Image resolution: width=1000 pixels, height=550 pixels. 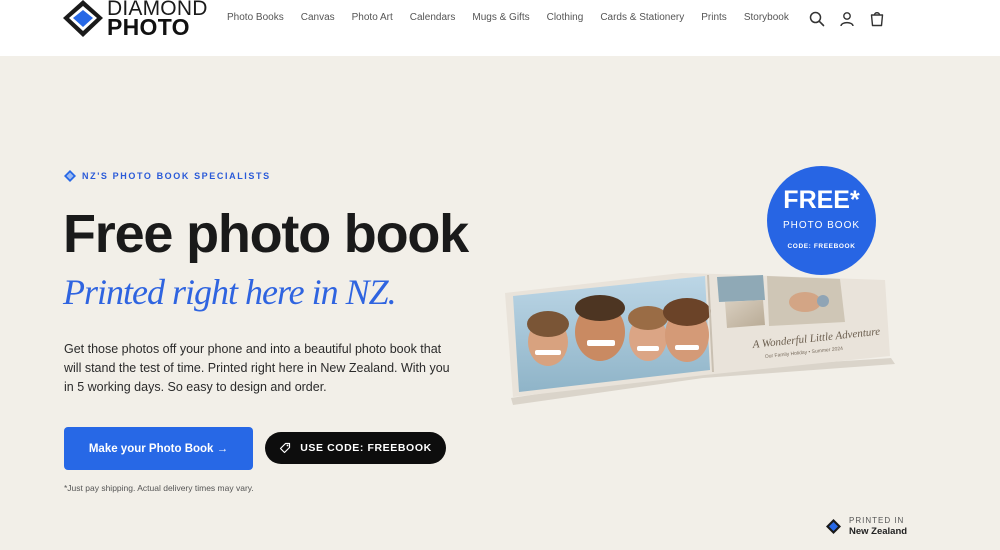 What do you see at coordinates (158, 448) in the screenshot?
I see `make-photo-book-button: Make your Photo Book →` at bounding box center [158, 448].